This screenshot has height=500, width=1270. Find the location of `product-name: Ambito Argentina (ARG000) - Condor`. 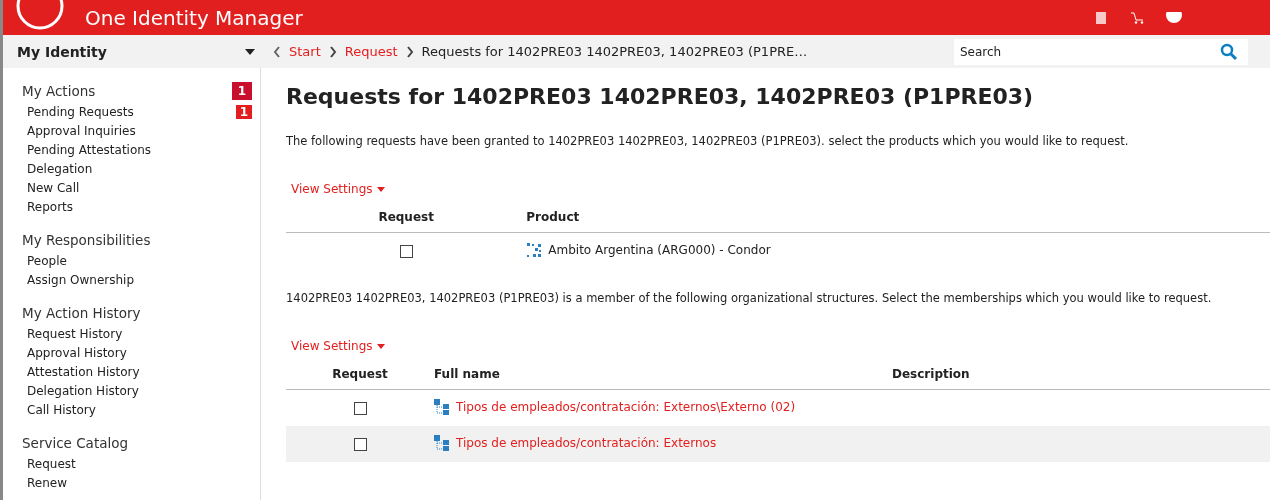

product-name: Ambito Argentina (ARG000) - Condor is located at coordinates (659, 249).